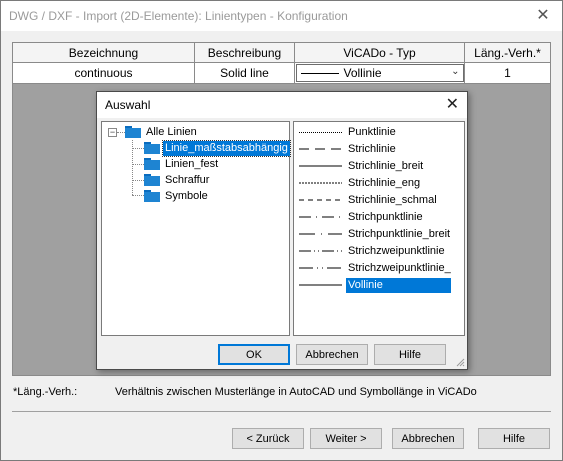 The height and width of the screenshot is (461, 563). I want to click on short-dashed-line-sample, so click(320, 200).